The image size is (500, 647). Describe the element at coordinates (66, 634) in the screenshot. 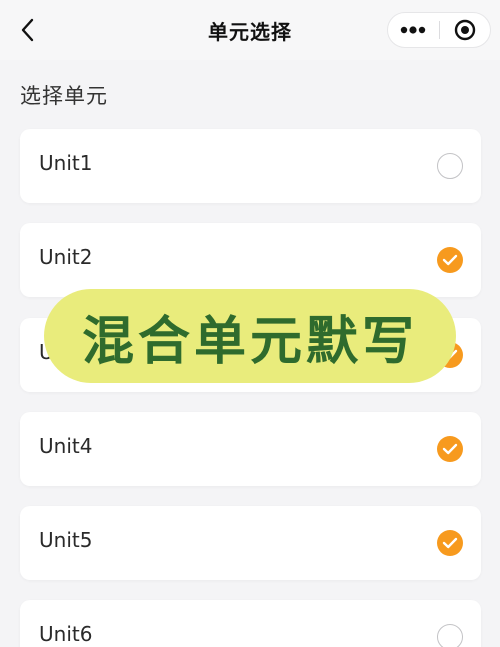

I see `unit-label: Unit6` at that location.